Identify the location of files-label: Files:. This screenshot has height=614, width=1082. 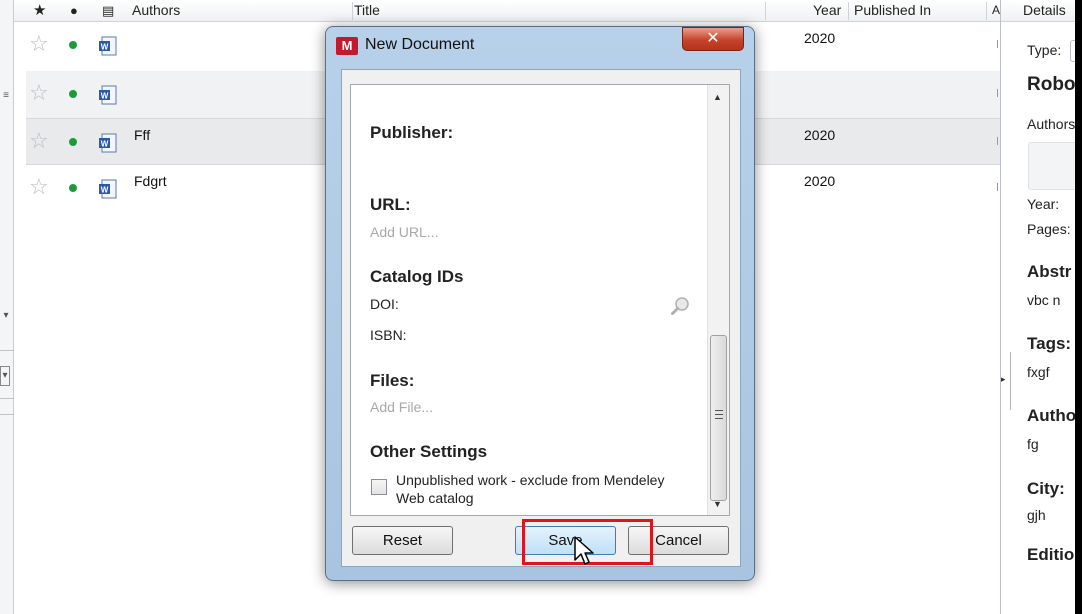
(392, 380).